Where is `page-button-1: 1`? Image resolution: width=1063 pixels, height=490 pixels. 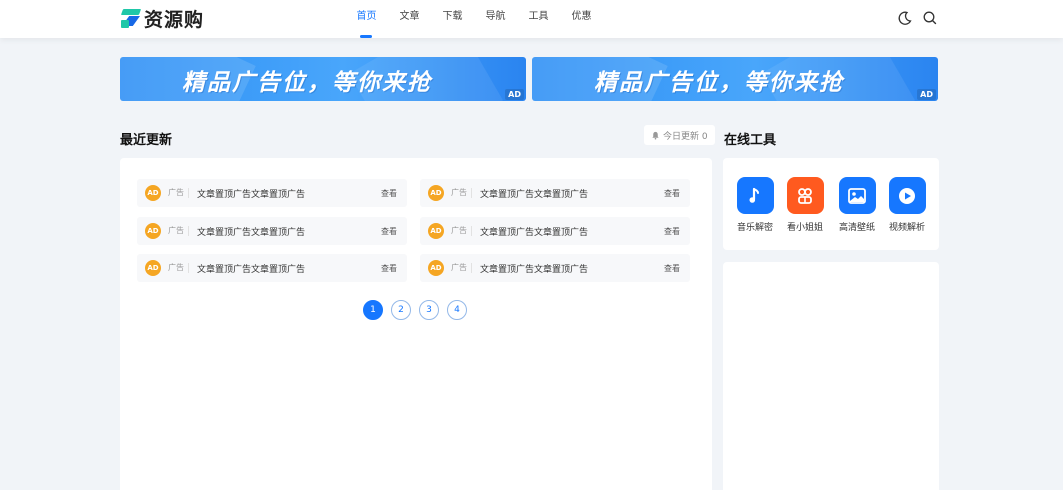
page-button-1: 1 is located at coordinates (373, 310).